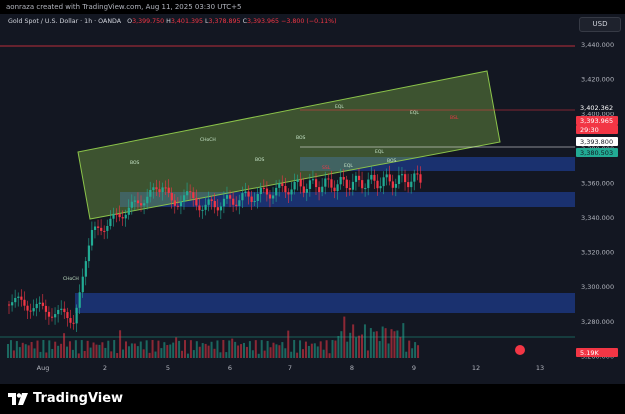 The image size is (625, 414). I want to click on structure-annotation: BSL, so click(454, 118).